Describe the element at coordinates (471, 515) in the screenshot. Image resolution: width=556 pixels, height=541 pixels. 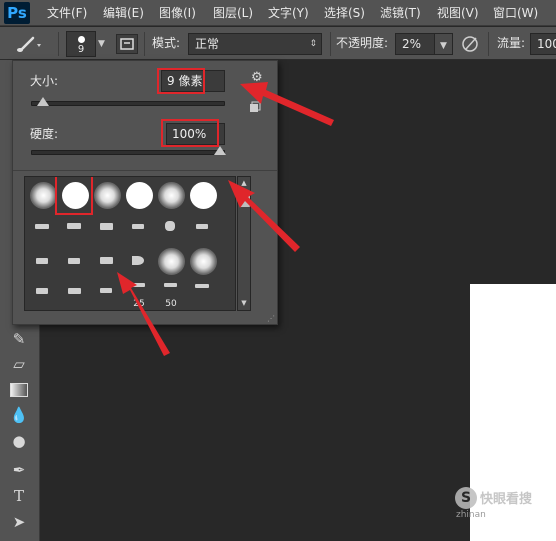
I see `watermark-url: zhinan` at that location.